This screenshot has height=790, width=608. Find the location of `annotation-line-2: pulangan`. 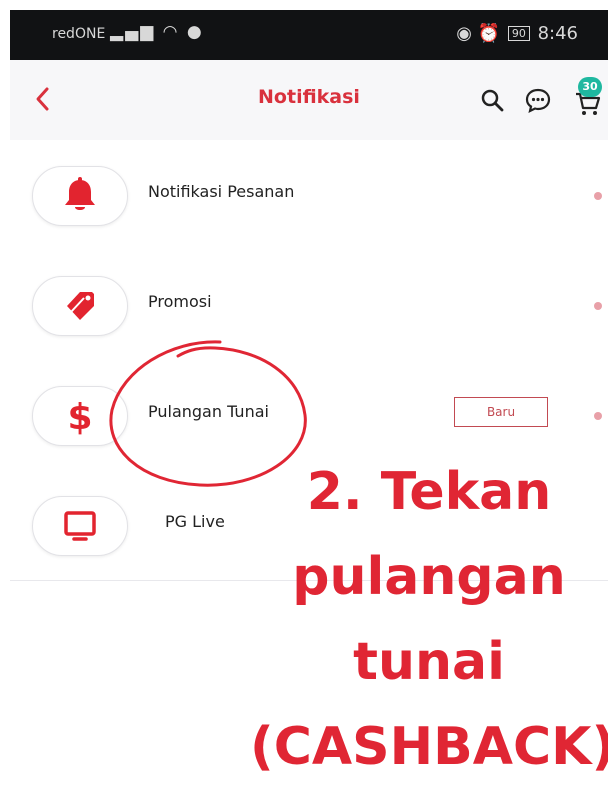

annotation-line-2: pulangan is located at coordinates (429, 577).